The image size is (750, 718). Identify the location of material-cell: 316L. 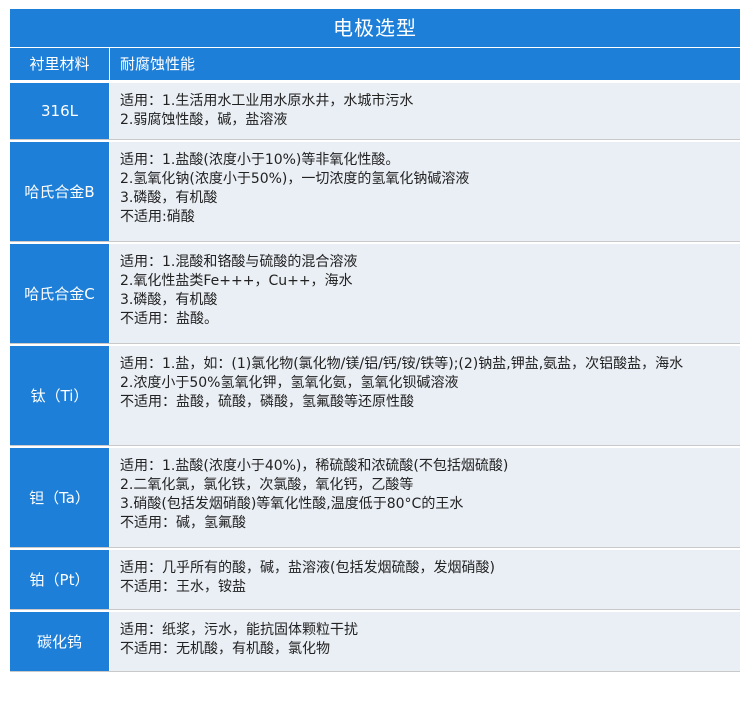
(59, 111).